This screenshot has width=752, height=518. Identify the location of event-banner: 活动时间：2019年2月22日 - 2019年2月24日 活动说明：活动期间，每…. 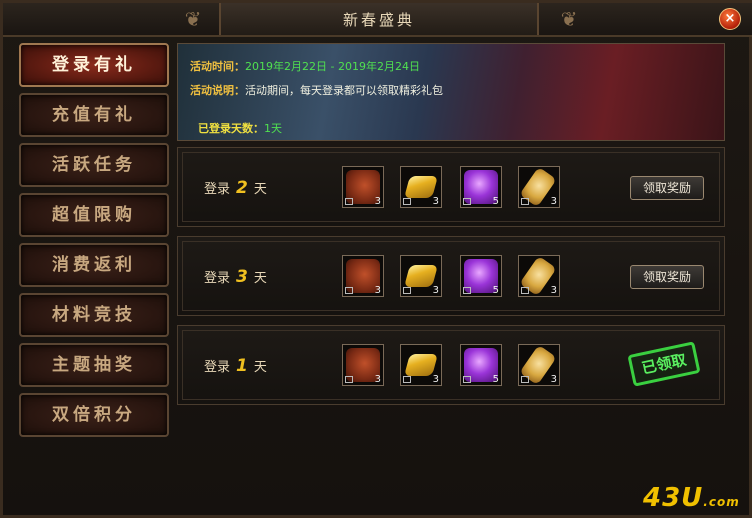
(451, 92).